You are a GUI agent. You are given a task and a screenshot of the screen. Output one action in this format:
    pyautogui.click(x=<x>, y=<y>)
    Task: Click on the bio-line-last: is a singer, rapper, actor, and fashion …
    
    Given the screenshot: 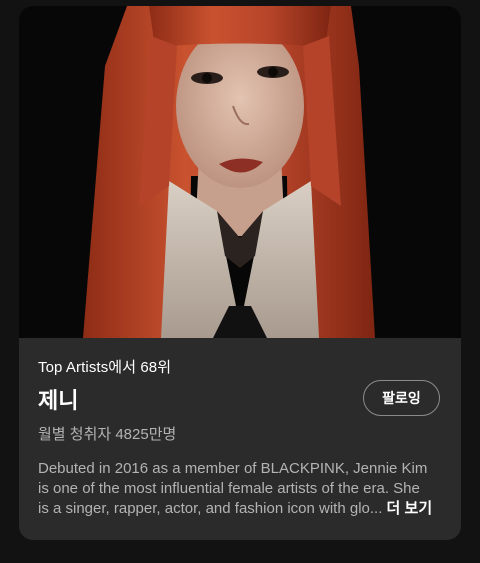 What is the action you would take?
    pyautogui.click(x=240, y=509)
    